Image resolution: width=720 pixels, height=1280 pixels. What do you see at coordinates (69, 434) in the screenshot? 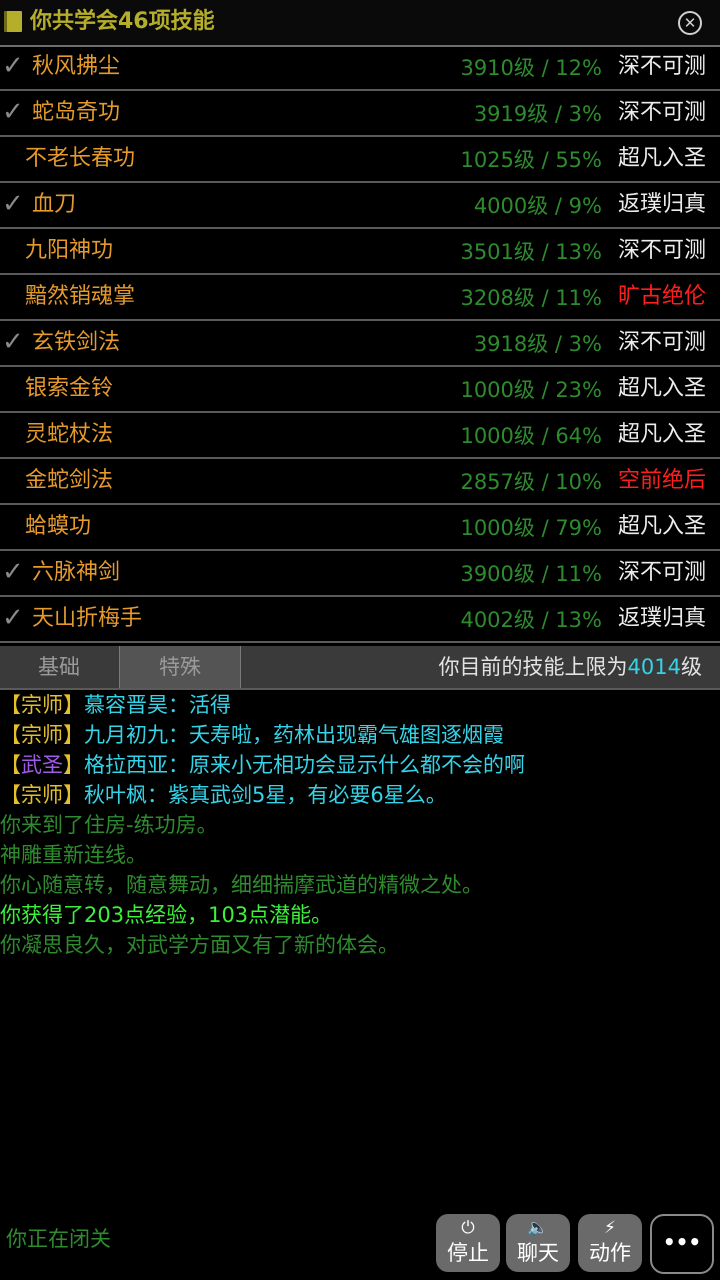
I see `skill-name: 灵蛇杖法` at bounding box center [69, 434].